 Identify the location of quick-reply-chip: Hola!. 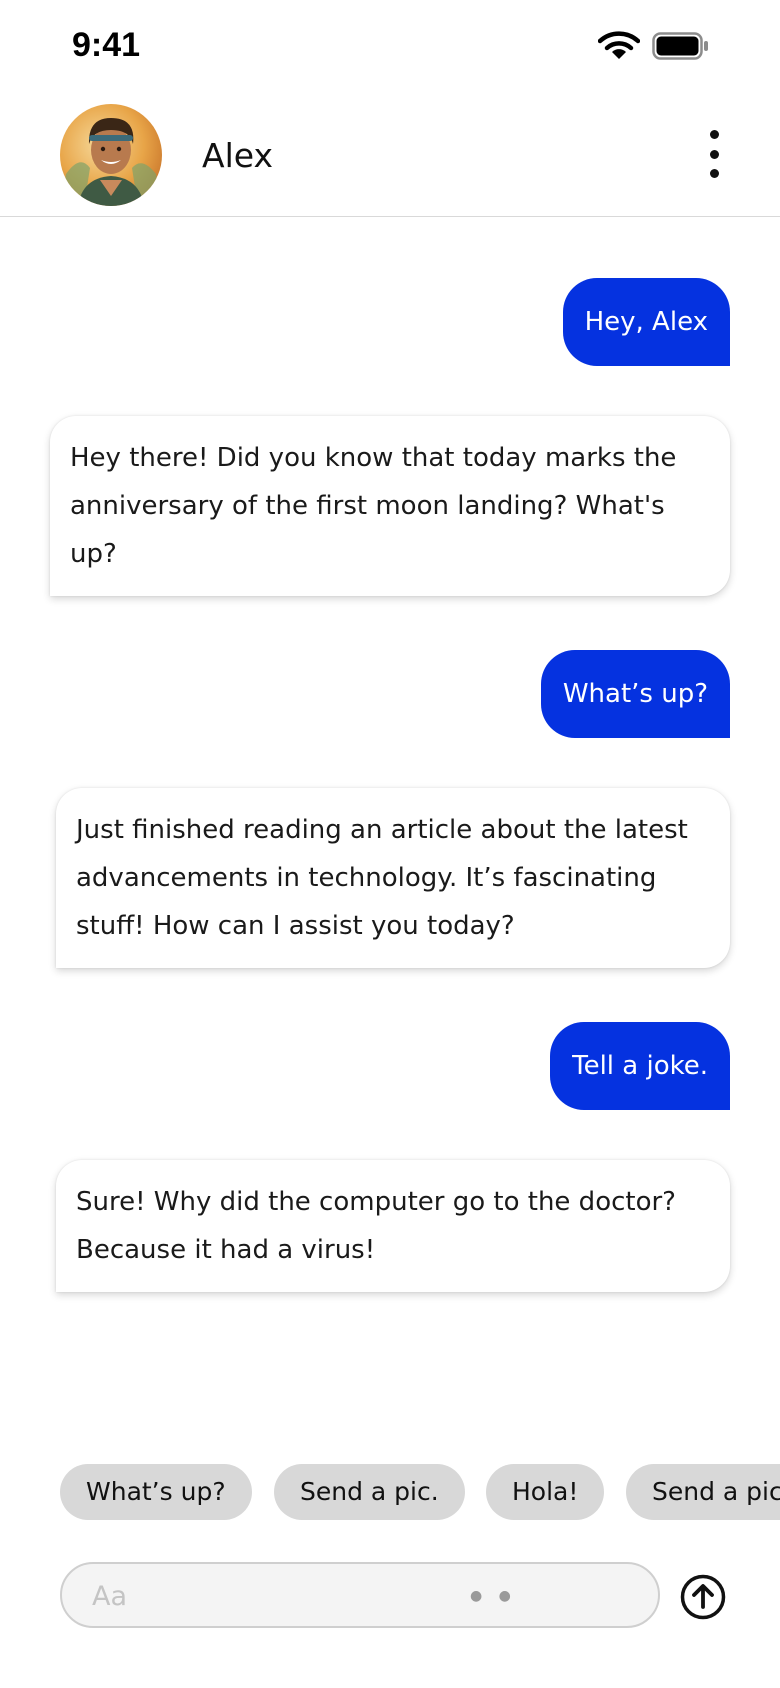
(545, 1492).